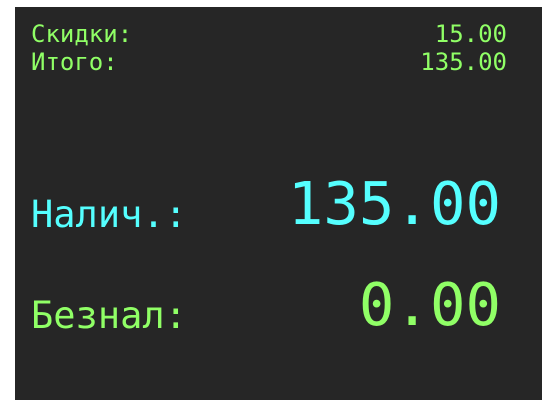  What do you see at coordinates (82, 34) in the screenshot?
I see `discount-label: Скидки:` at bounding box center [82, 34].